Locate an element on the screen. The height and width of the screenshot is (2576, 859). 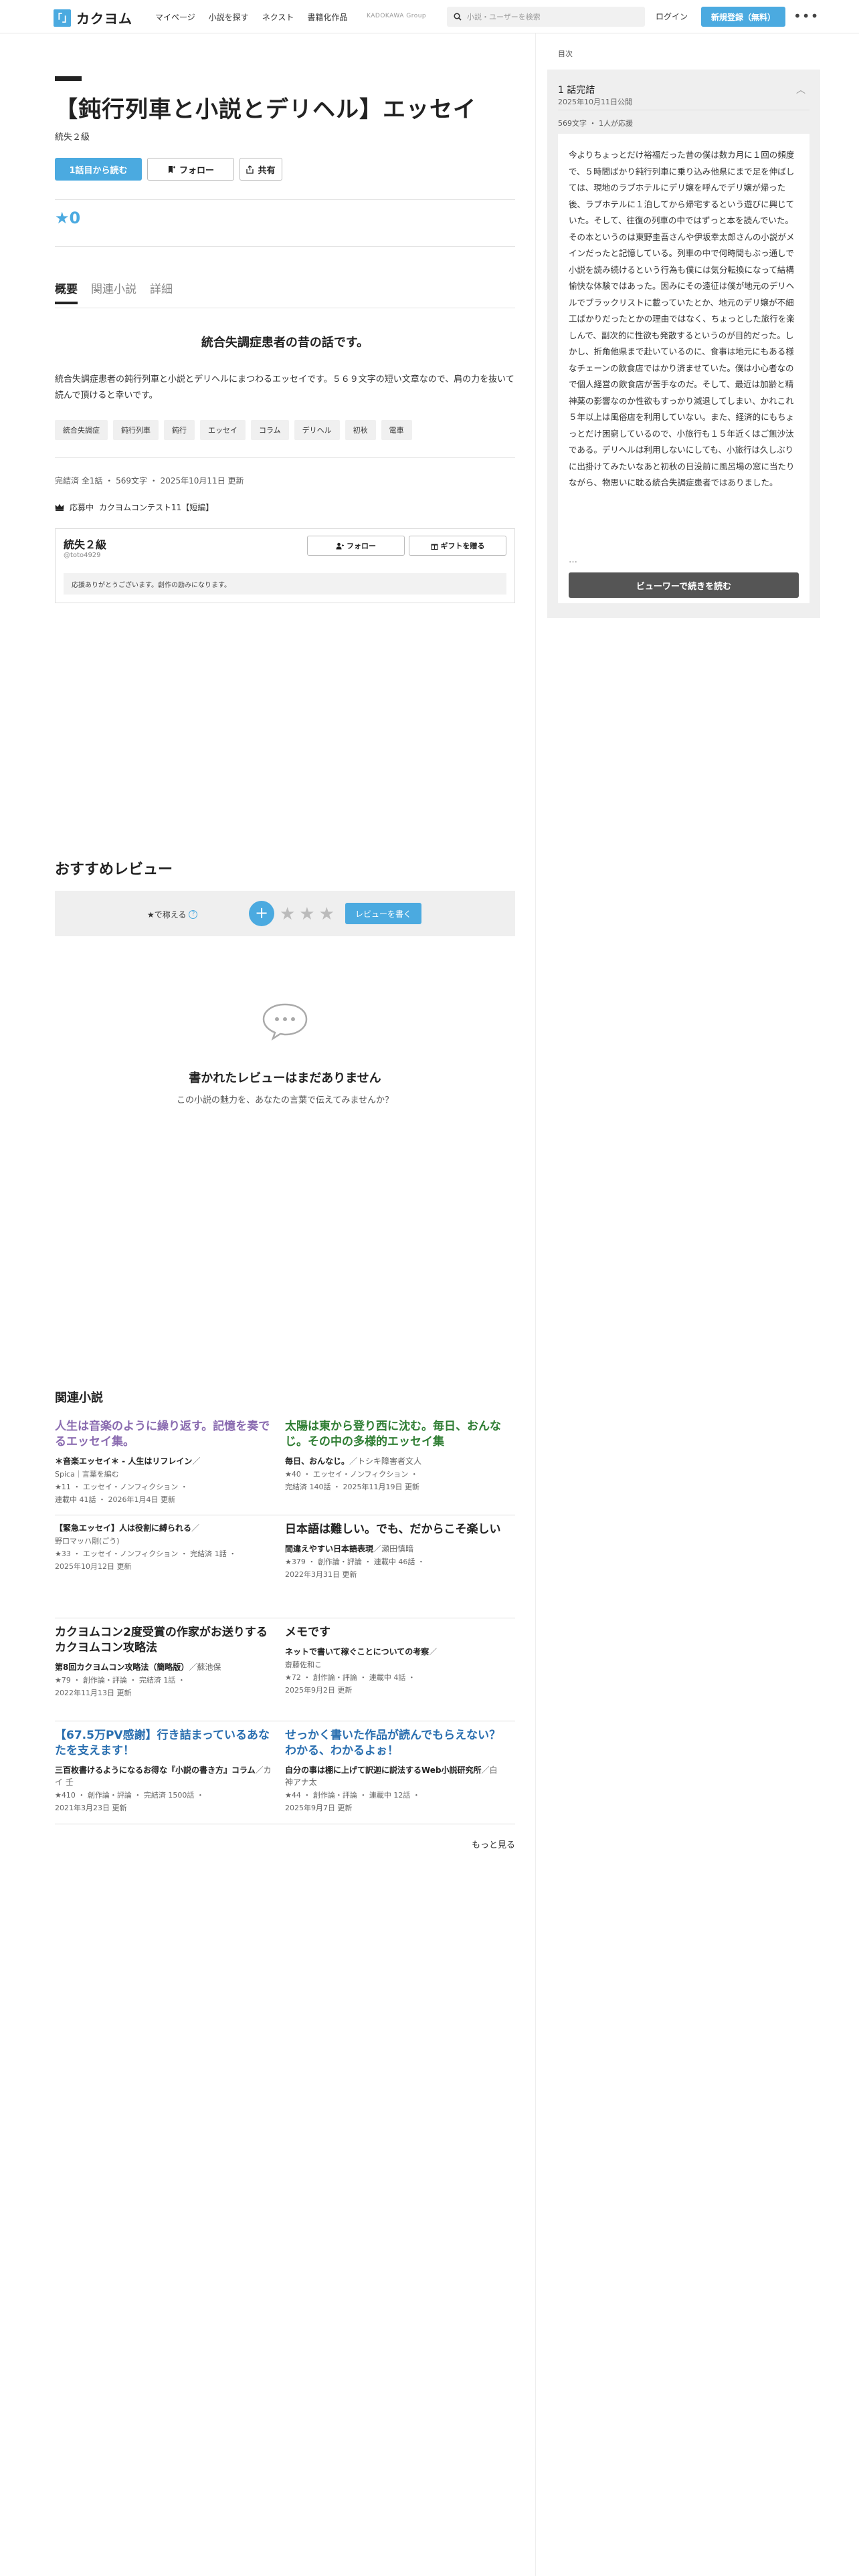
tag: 初秋 is located at coordinates (361, 430).